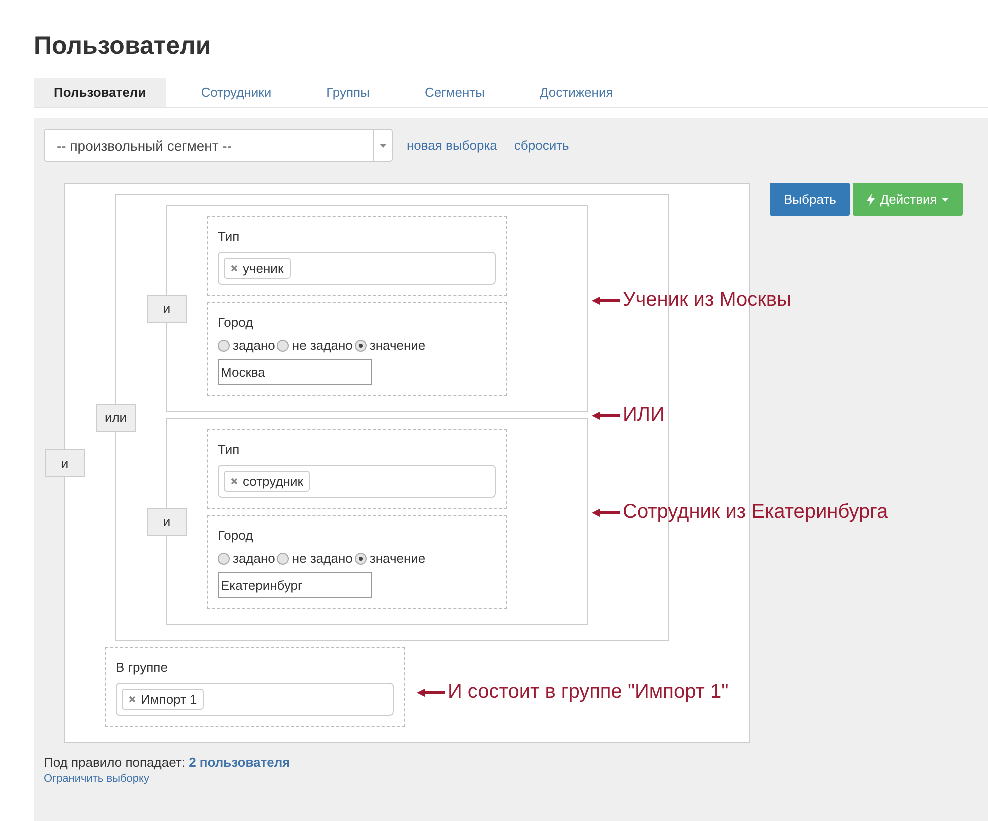 The height and width of the screenshot is (821, 988). Describe the element at coordinates (452, 145) in the screenshot. I see `link: новая выборка` at that location.